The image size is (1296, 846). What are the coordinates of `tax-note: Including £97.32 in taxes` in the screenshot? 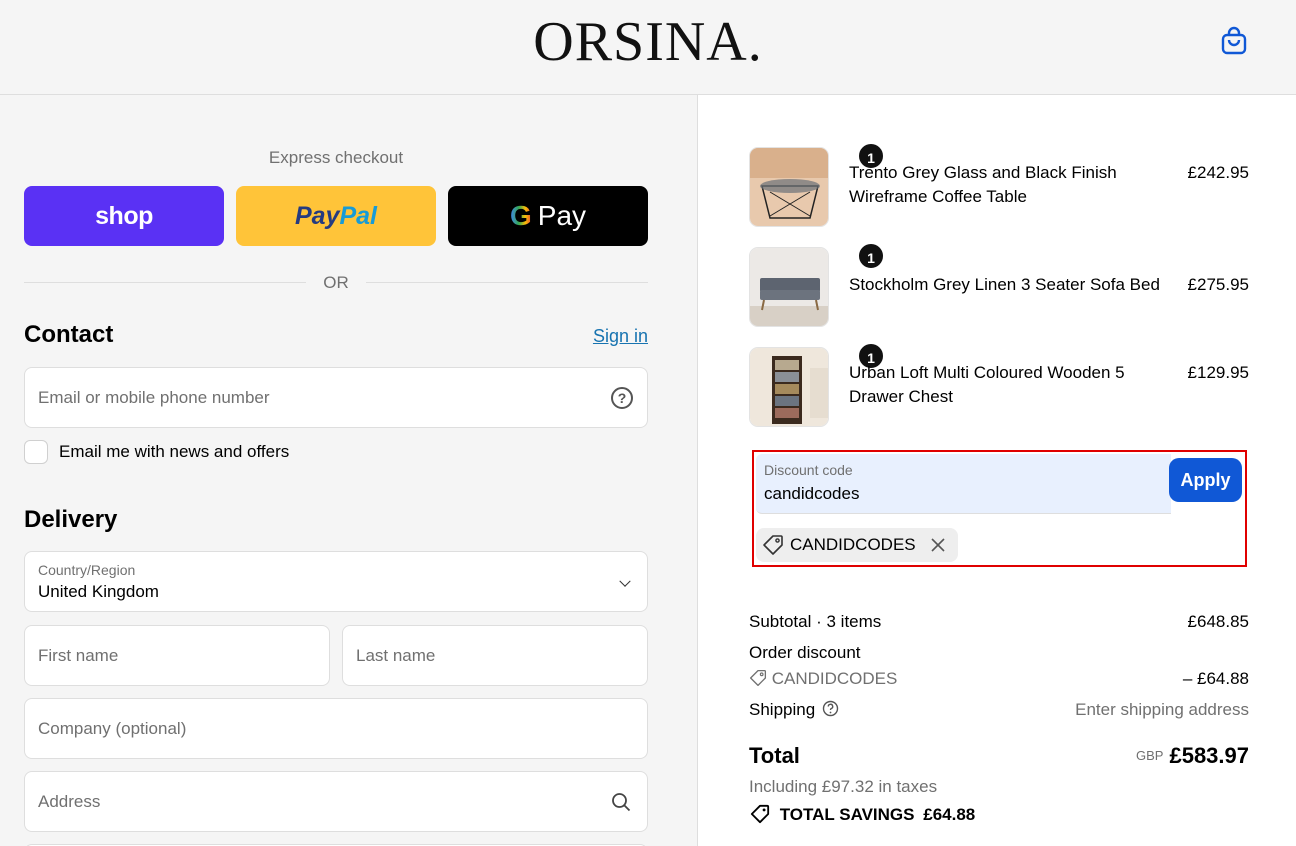 It's located at (843, 786).